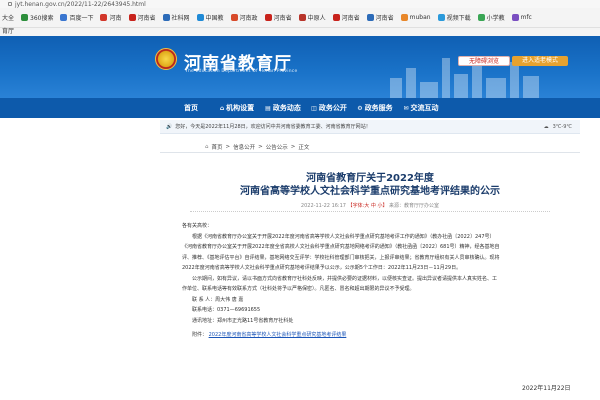 Image resolution: width=600 pixels, height=400 pixels. What do you see at coordinates (115, 18) in the screenshot?
I see `bookmark-label: 河南` at bounding box center [115, 18].